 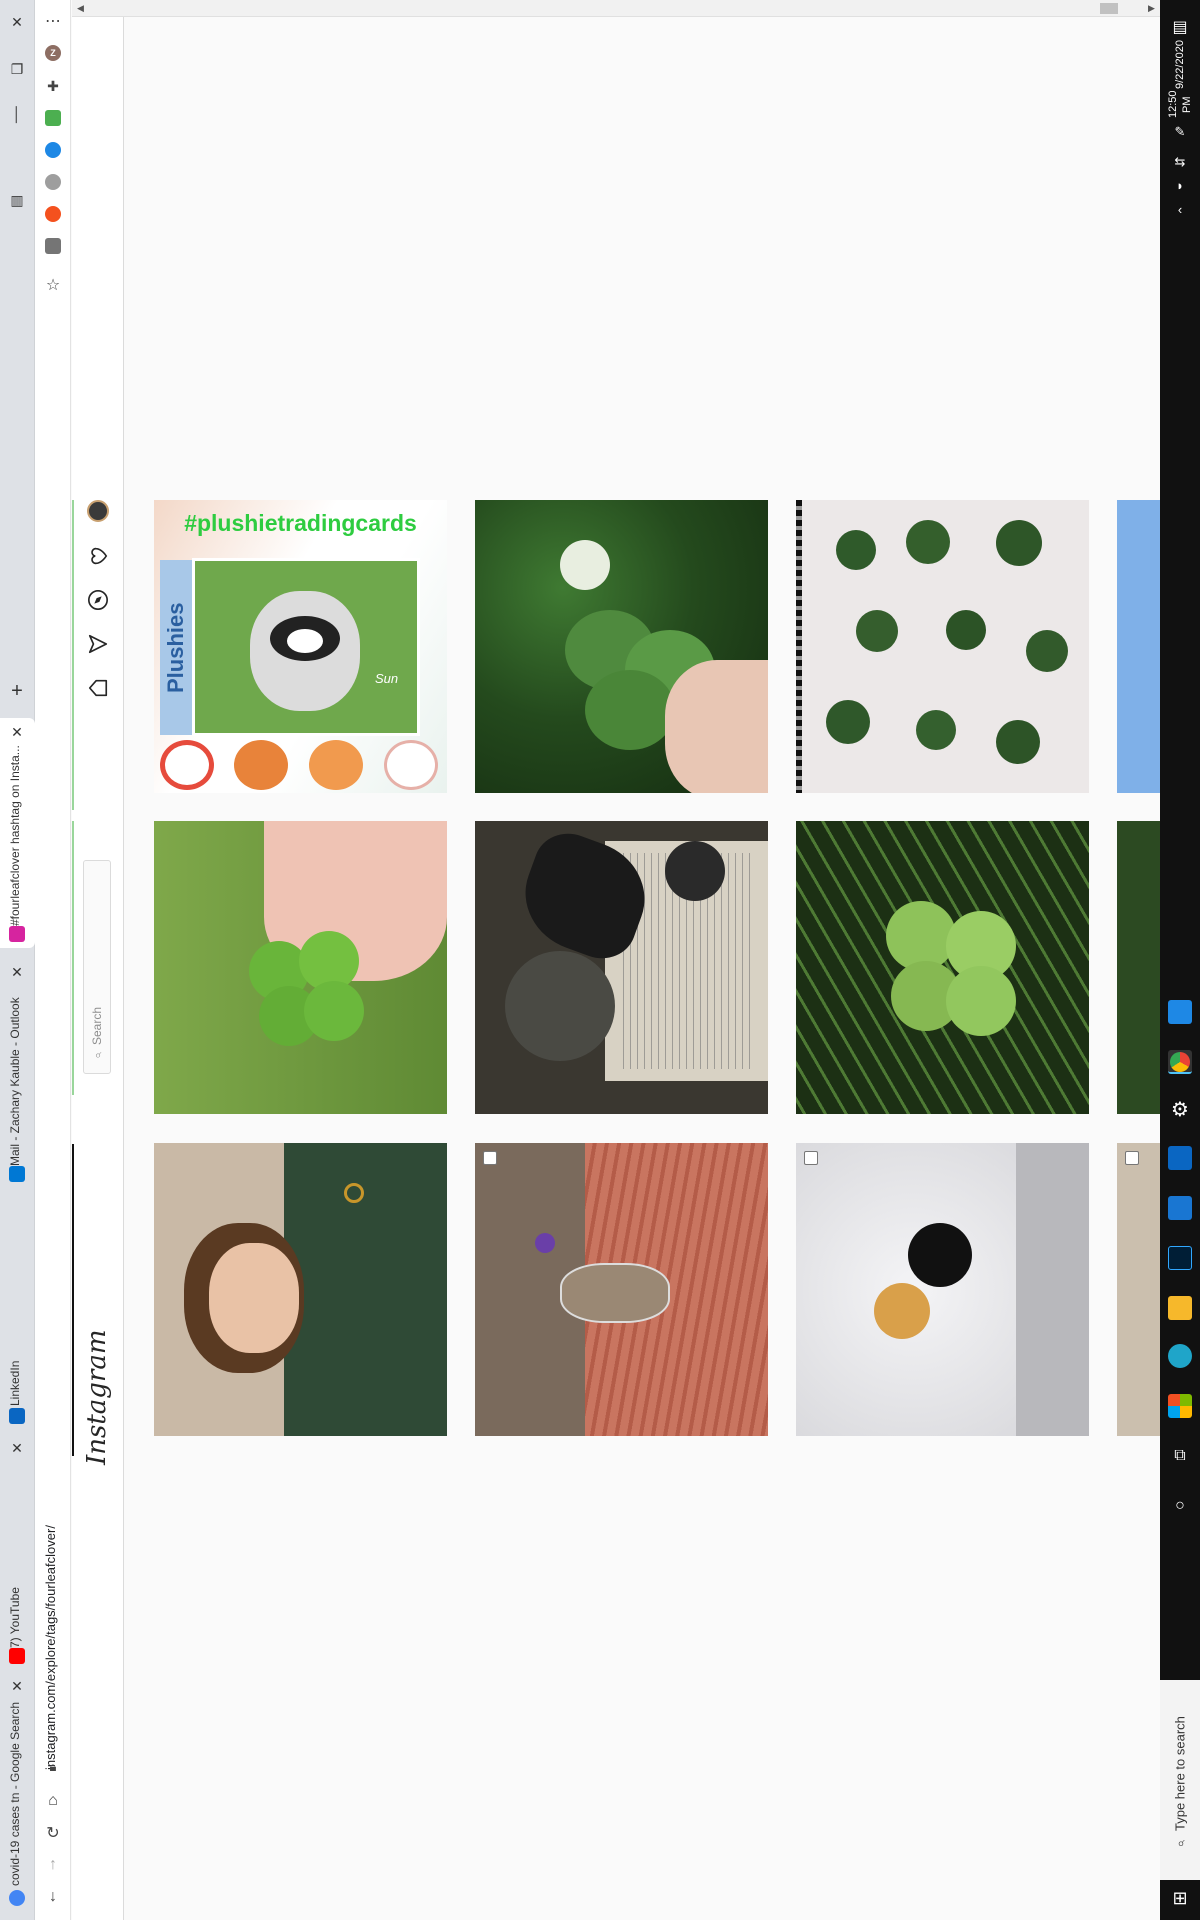 I want to click on profile-avatar: Z, so click(x=53, y=53).